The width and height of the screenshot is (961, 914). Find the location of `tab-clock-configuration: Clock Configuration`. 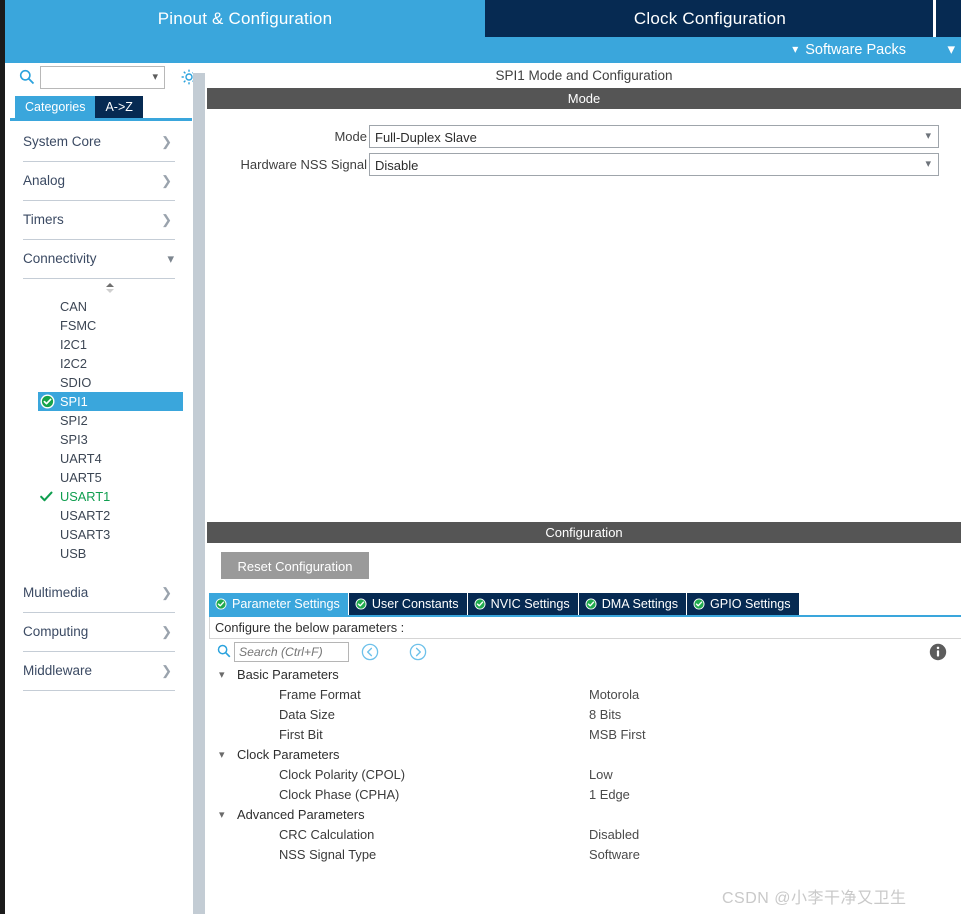

tab-clock-configuration: Clock Configuration is located at coordinates (710, 18).